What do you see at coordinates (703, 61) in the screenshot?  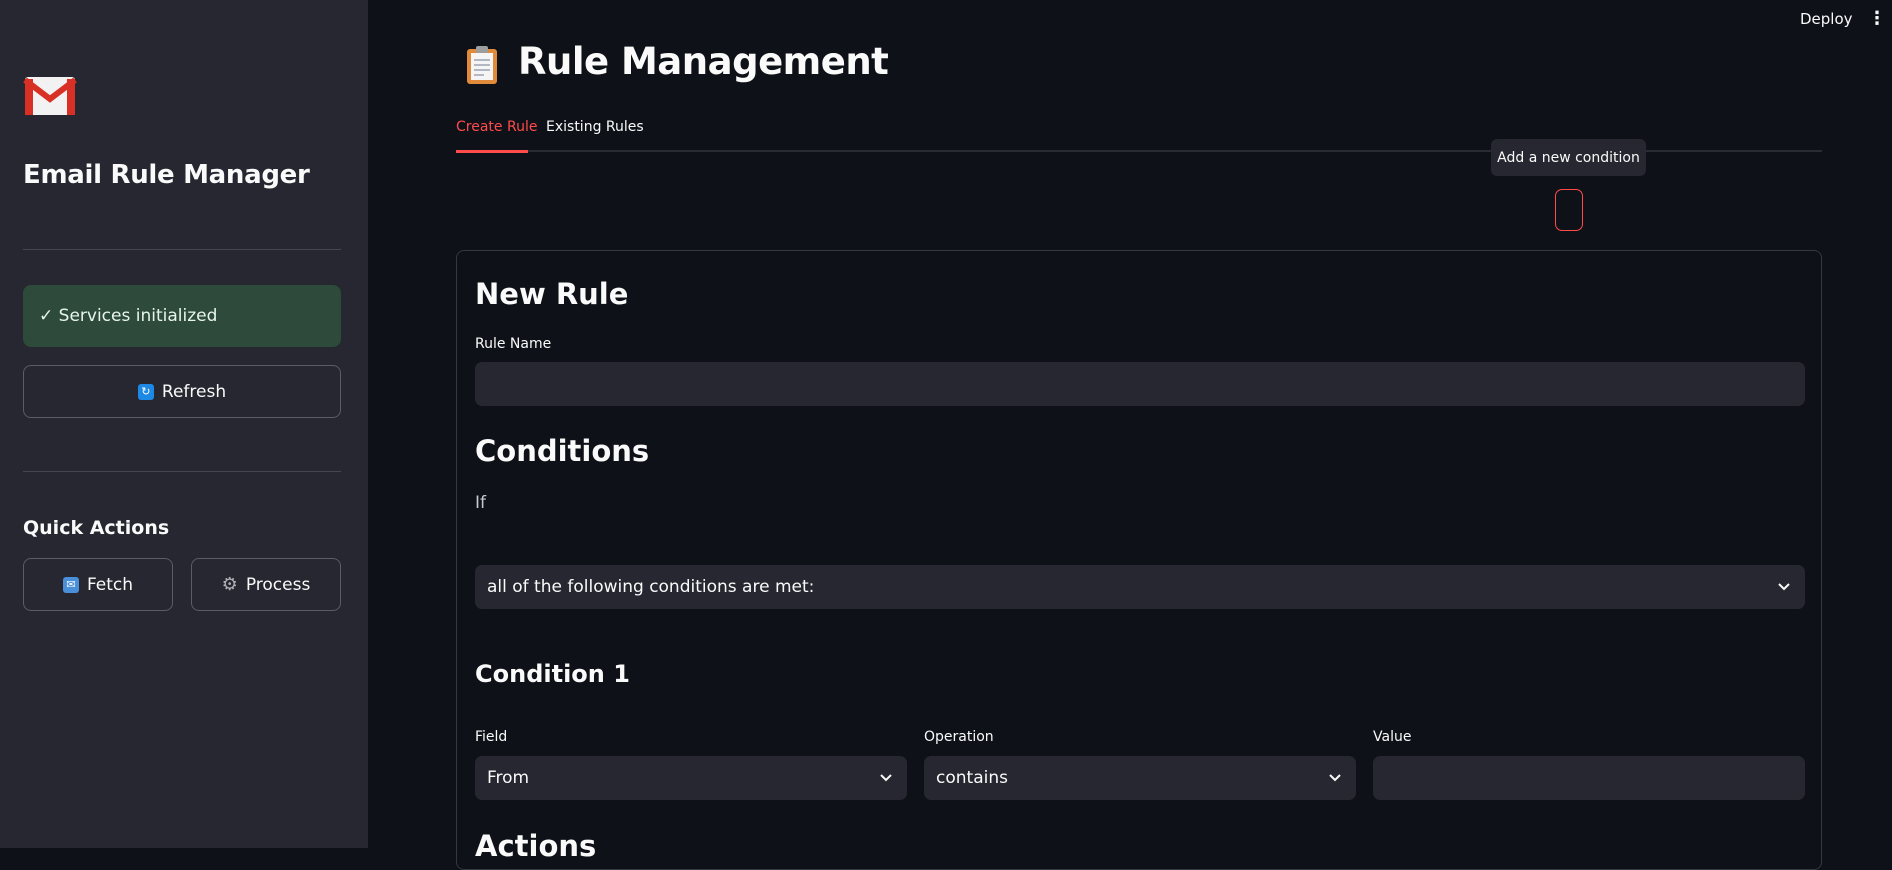 I see `page-title: Rule Management` at bounding box center [703, 61].